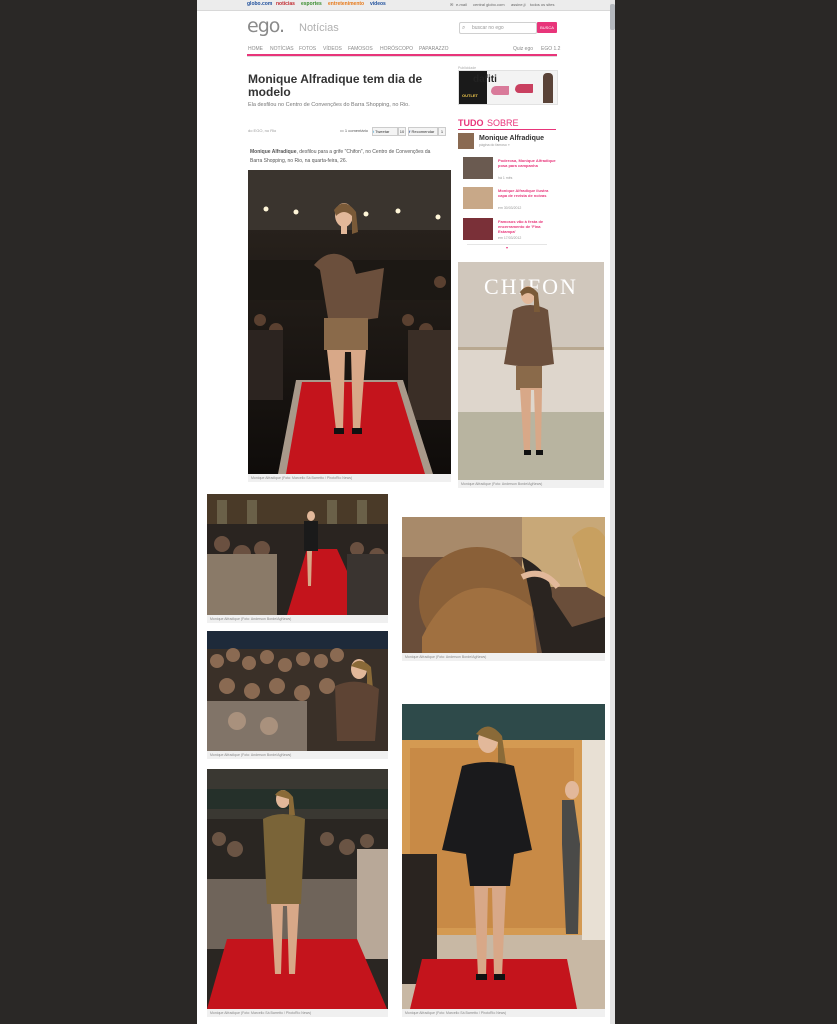 Image resolution: width=837 pixels, height=1024 pixels. What do you see at coordinates (510, 238) in the screenshot?
I see `related-date-3: em 17/03/2012` at bounding box center [510, 238].